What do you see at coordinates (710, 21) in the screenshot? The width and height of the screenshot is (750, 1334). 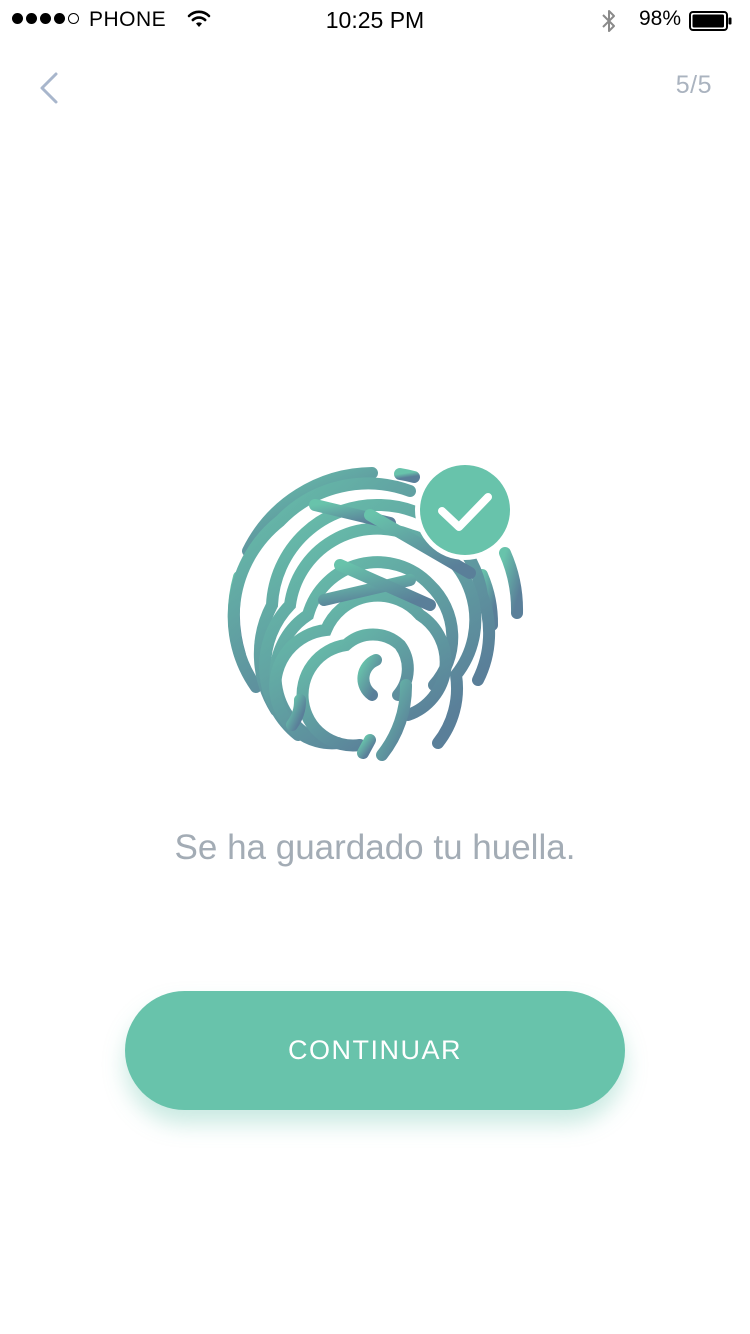 I see `battery-icon` at bounding box center [710, 21].